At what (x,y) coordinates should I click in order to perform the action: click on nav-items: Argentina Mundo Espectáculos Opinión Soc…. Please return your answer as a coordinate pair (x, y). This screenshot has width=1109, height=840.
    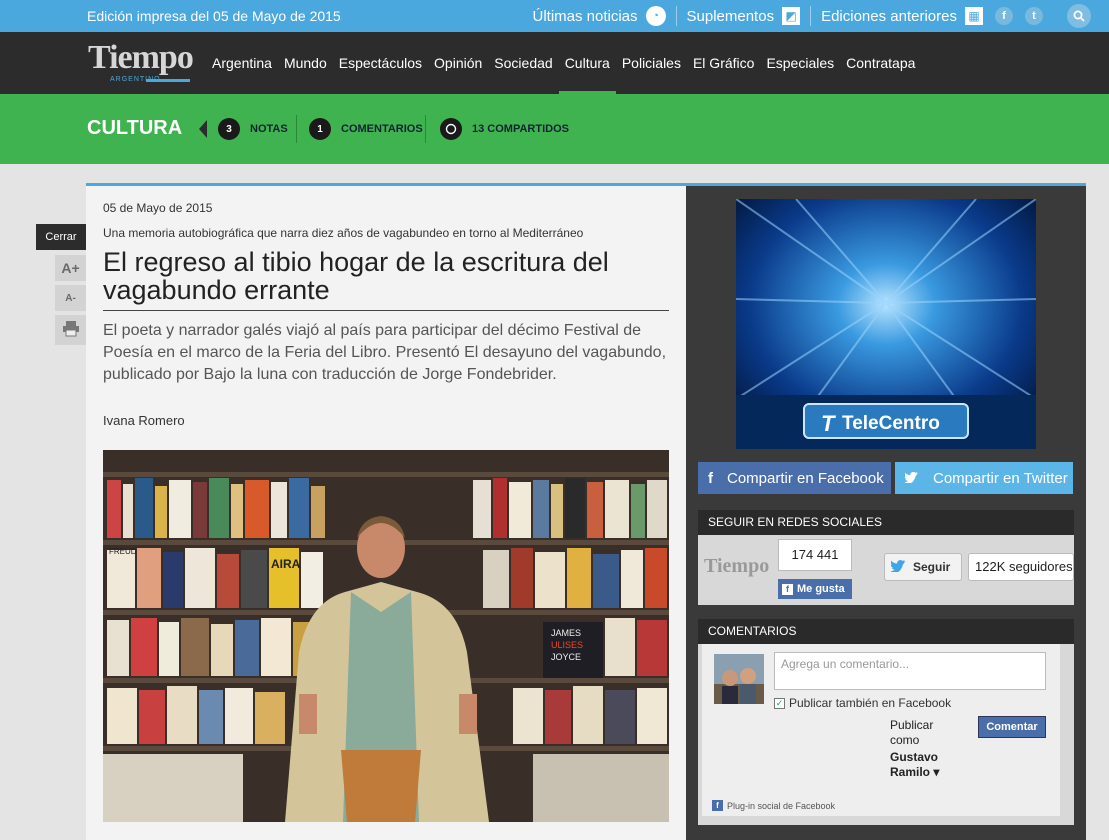
    Looking at the image, I should click on (563, 63).